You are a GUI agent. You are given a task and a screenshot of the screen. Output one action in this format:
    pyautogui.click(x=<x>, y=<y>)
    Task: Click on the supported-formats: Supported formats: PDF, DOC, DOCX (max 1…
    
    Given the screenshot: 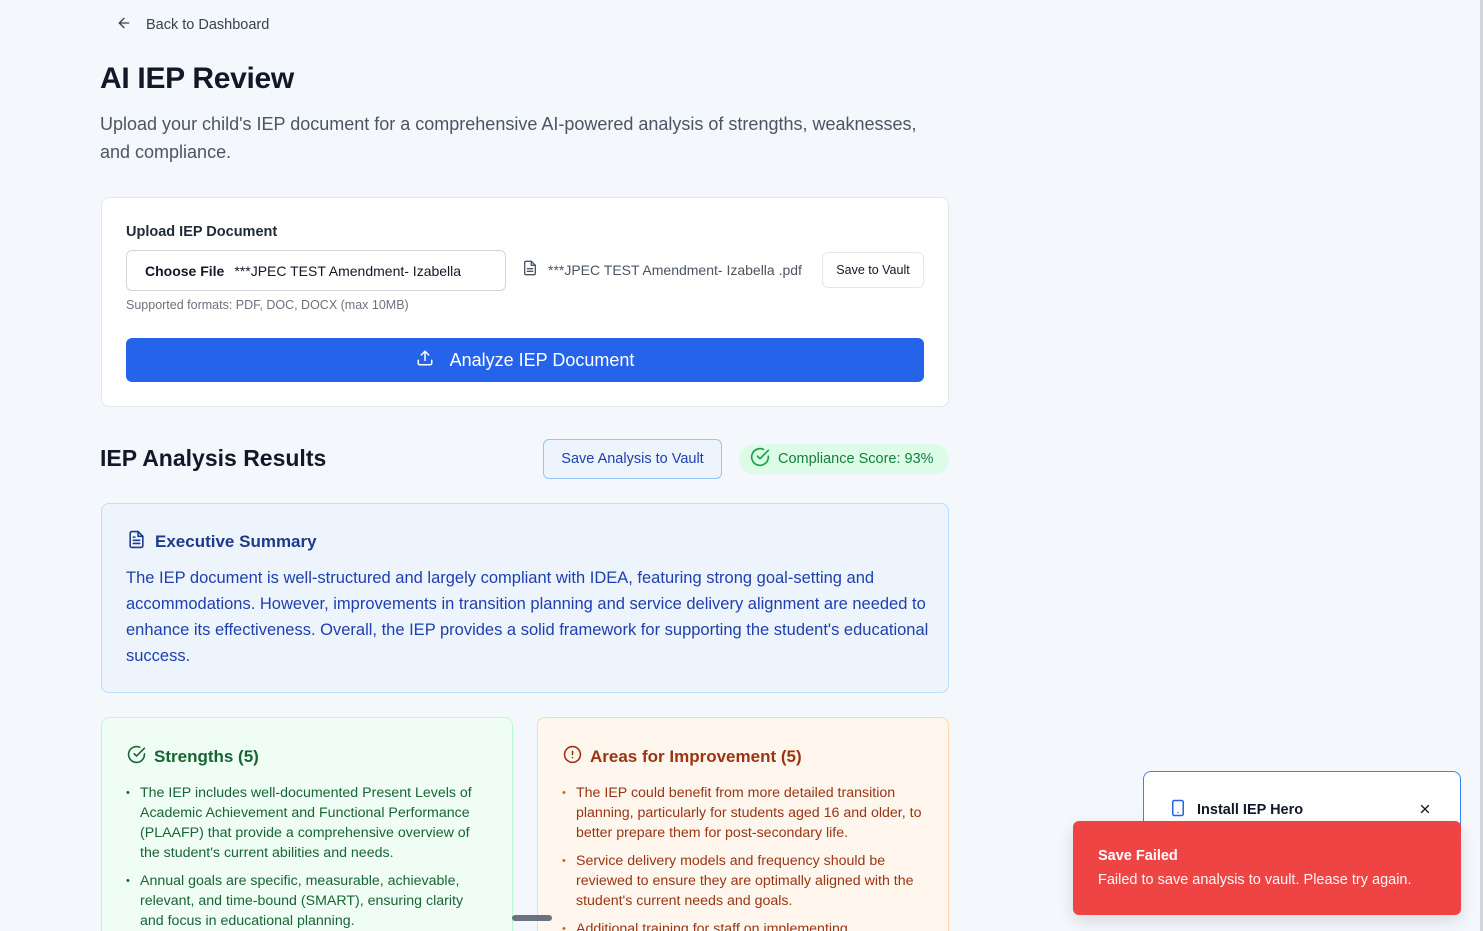 What is the action you would take?
    pyautogui.click(x=267, y=305)
    